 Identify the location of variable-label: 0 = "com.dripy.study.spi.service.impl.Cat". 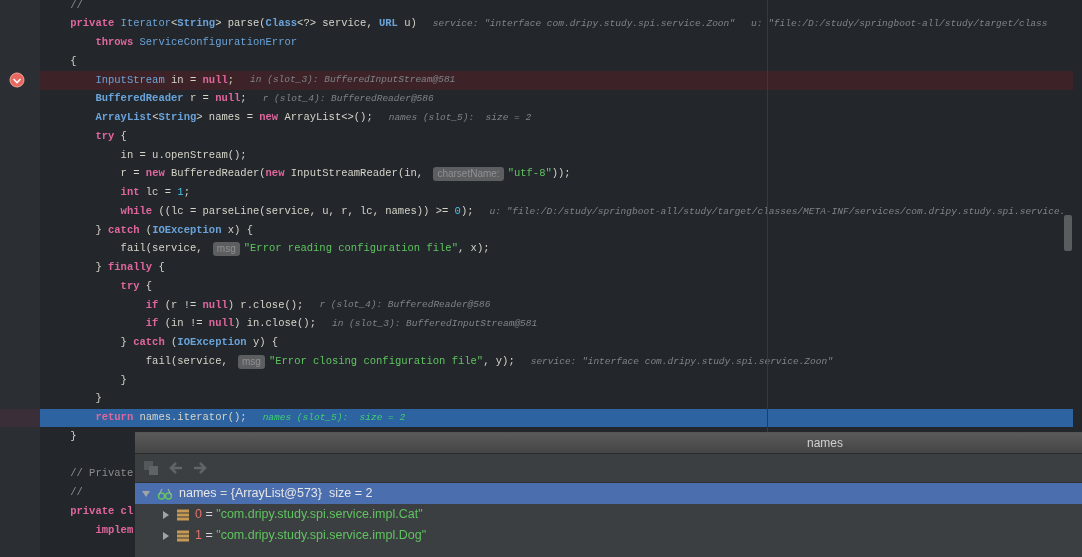
(309, 515).